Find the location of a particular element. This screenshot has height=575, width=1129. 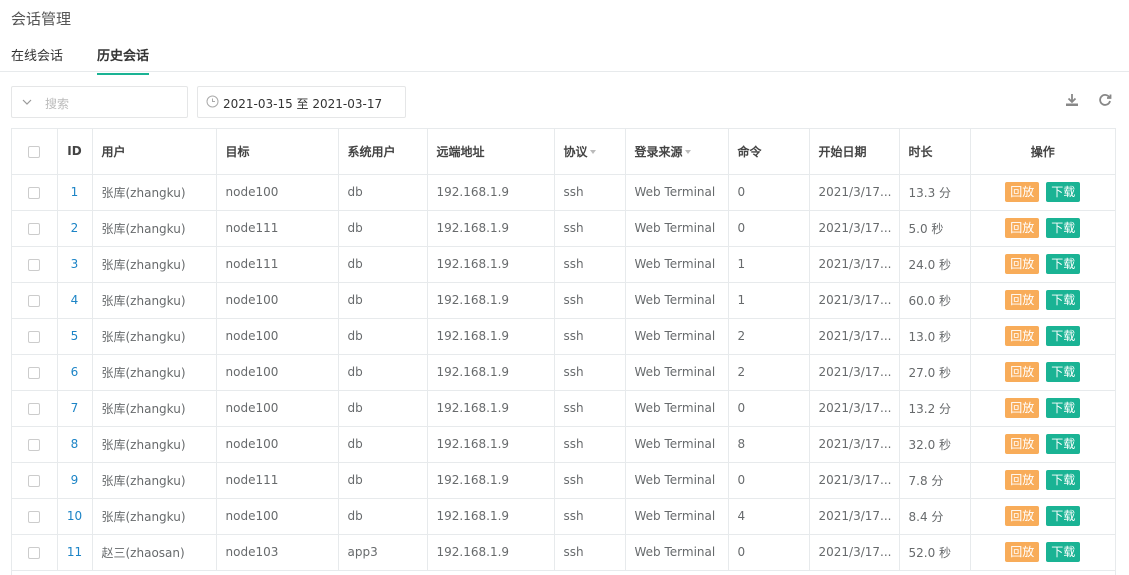

session-id-link: 5 is located at coordinates (75, 336).